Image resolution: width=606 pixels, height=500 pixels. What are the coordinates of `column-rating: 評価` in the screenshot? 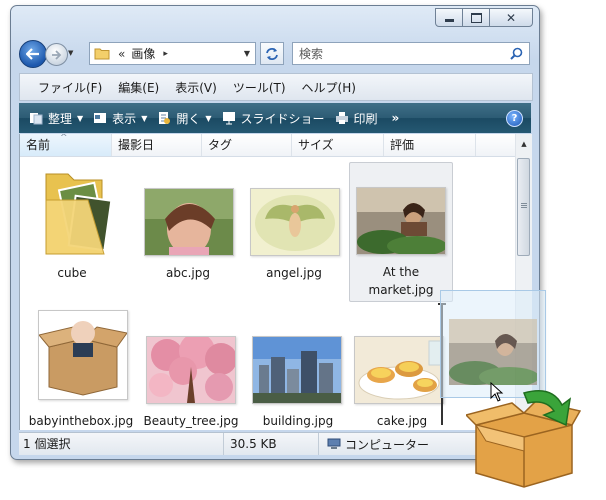 It's located at (430, 145).